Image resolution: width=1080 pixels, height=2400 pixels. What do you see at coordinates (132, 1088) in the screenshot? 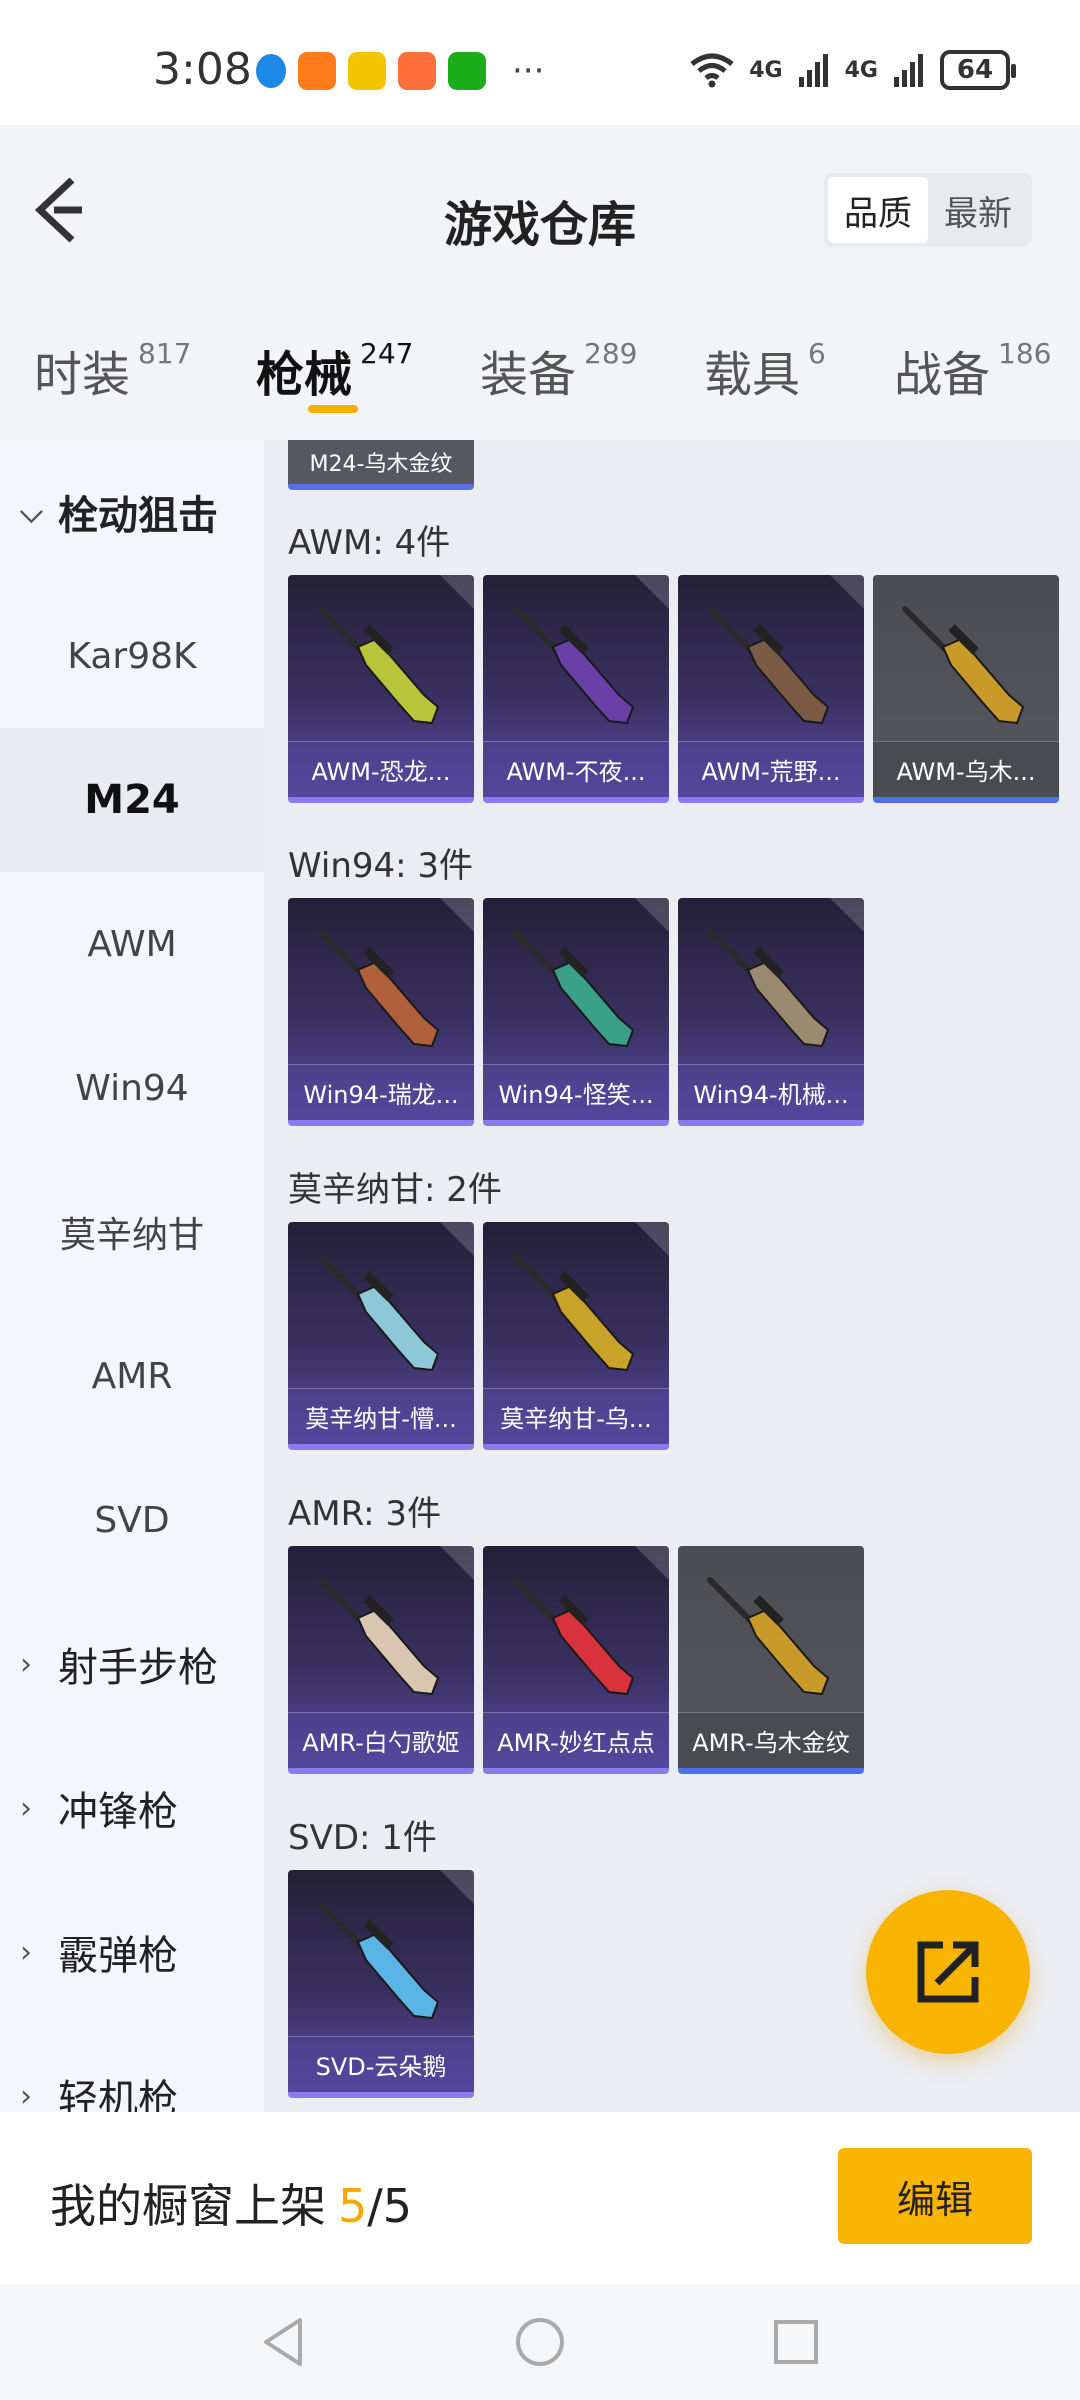
I see `sidebar-item-win94: Win94` at bounding box center [132, 1088].